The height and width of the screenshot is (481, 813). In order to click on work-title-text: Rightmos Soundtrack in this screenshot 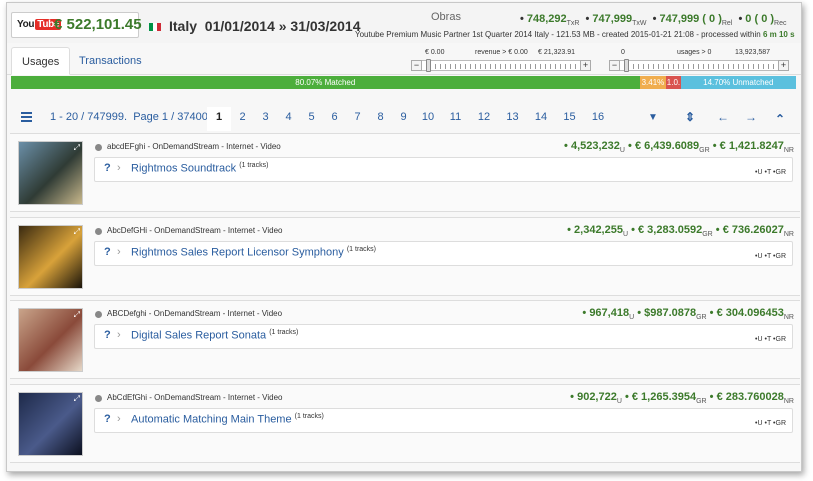, I will do `click(183, 169)`.